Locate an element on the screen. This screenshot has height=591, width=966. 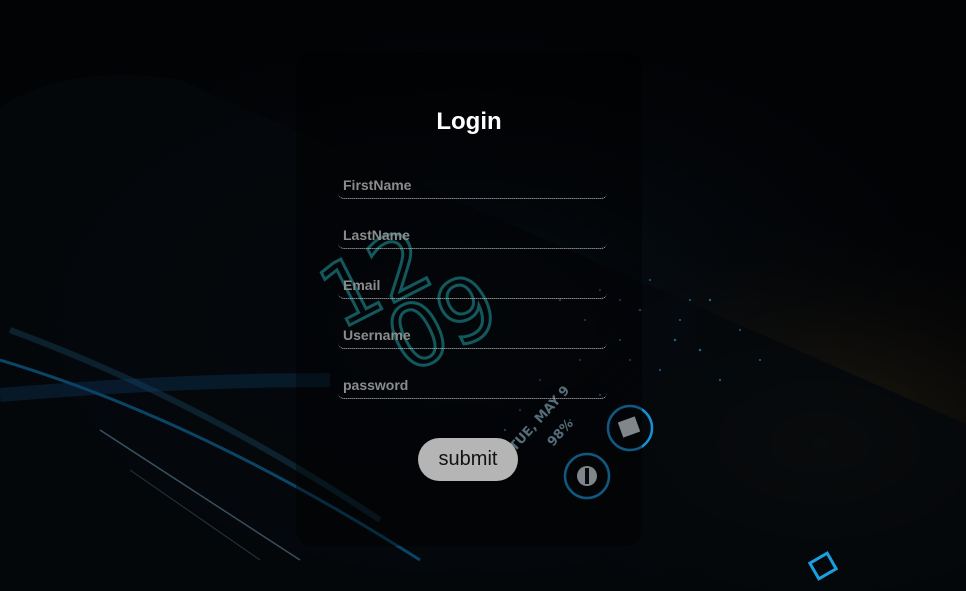
email-input is located at coordinates (472, 285).